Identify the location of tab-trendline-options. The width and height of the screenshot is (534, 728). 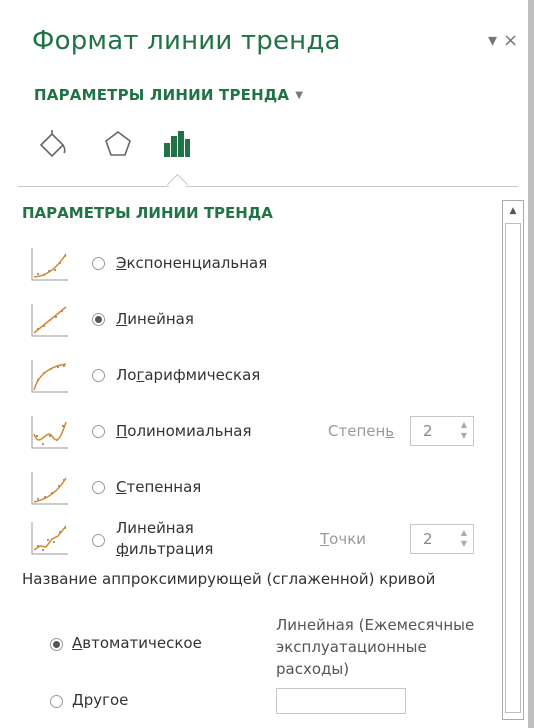
(176, 144).